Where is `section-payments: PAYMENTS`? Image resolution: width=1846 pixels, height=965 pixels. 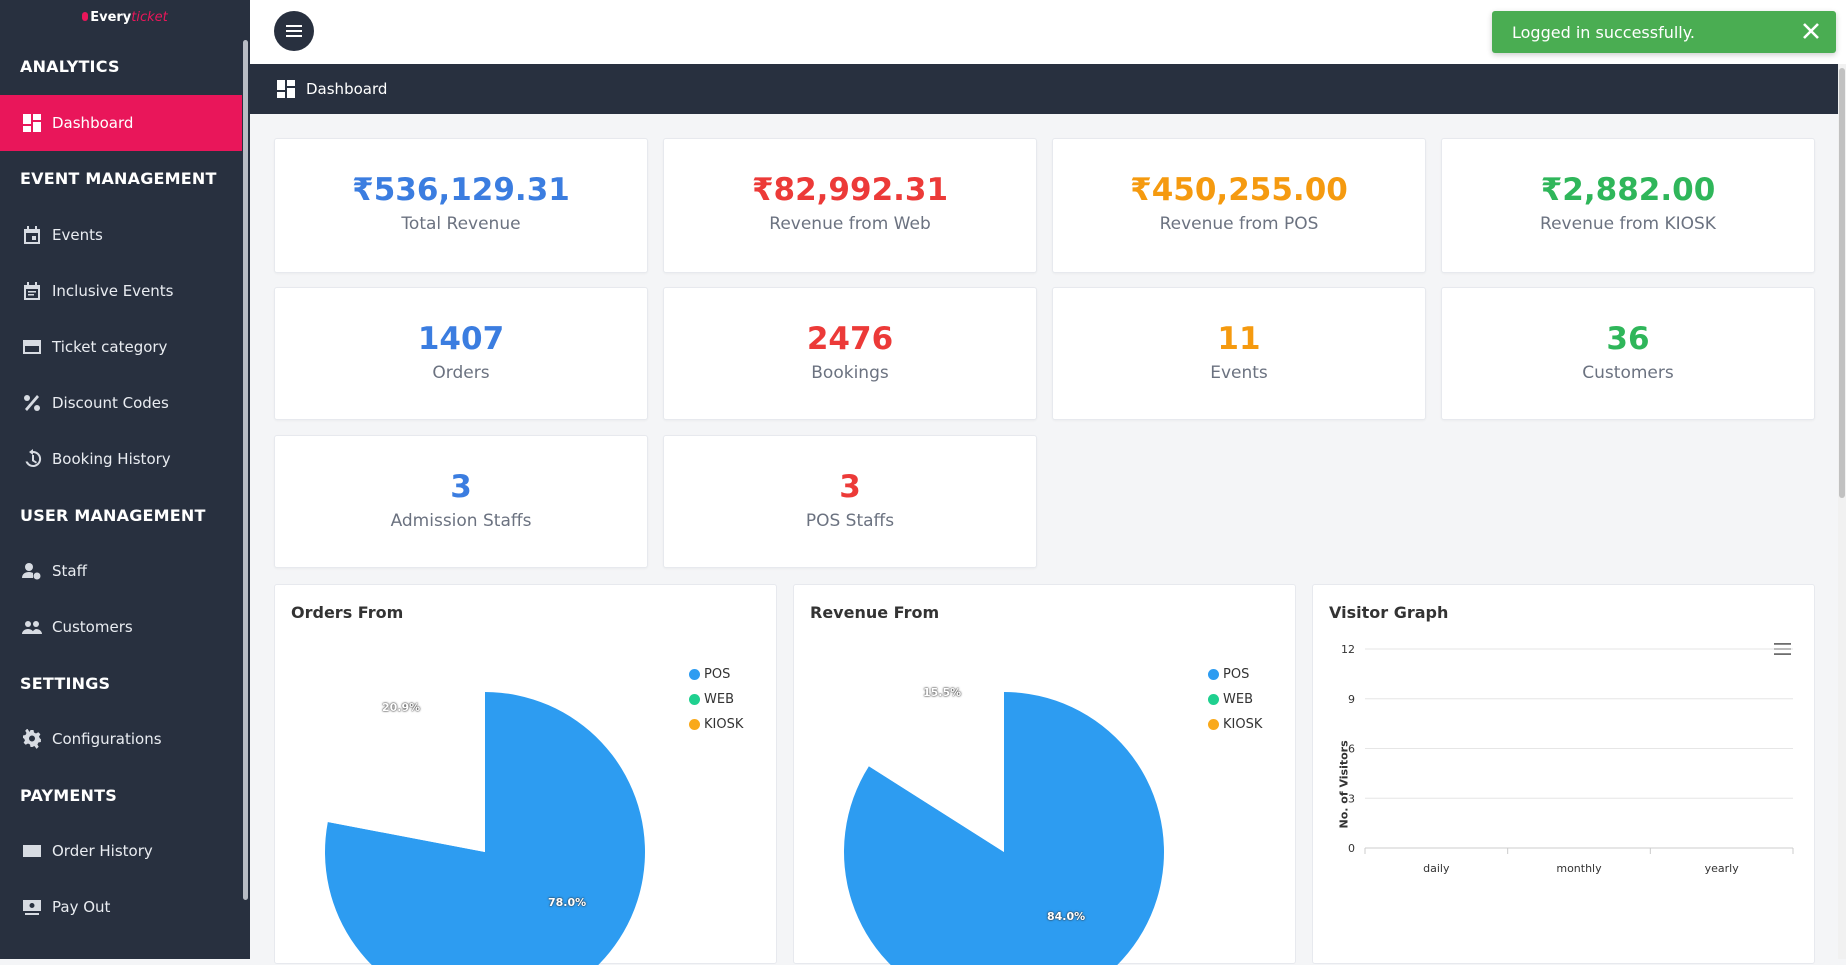
section-payments: PAYMENTS is located at coordinates (68, 795).